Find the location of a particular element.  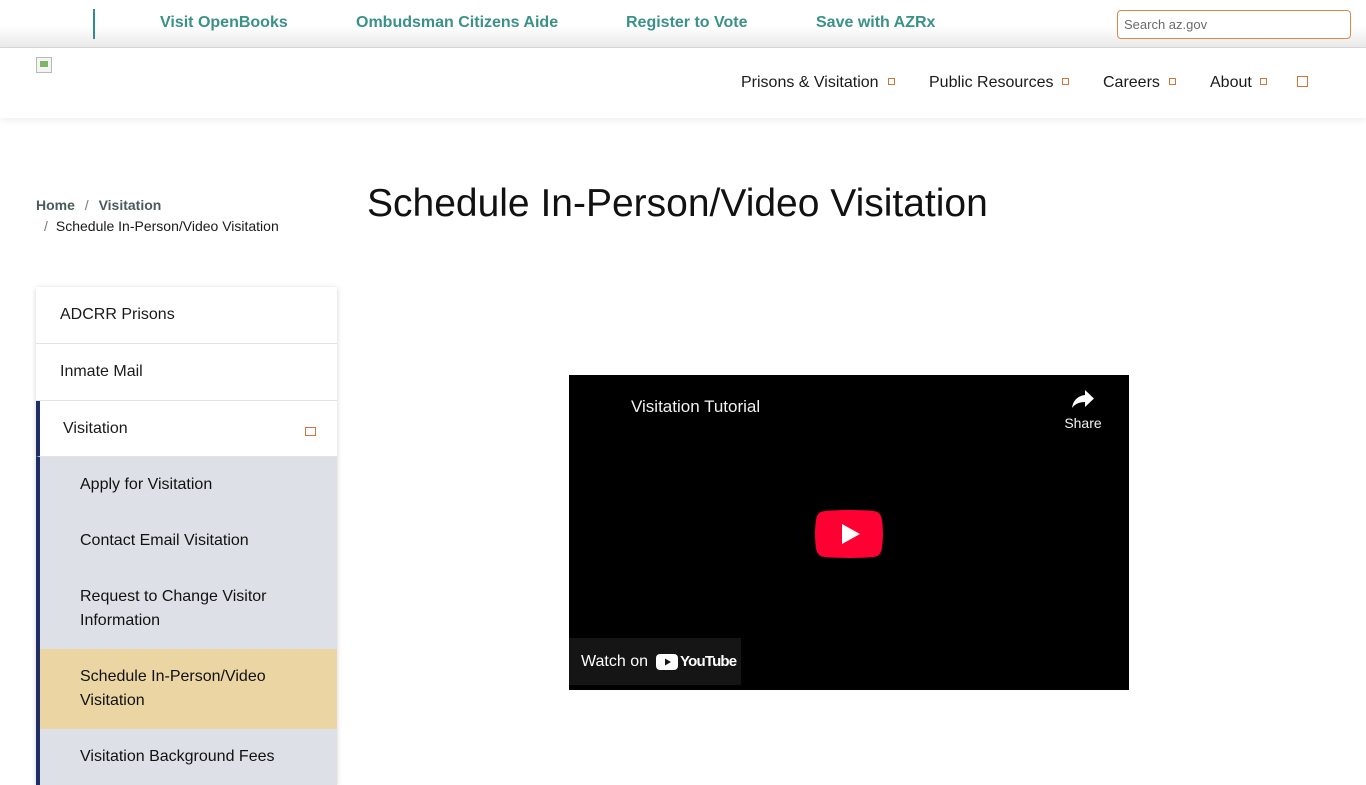

sidenav-subitem-label: Request to Change Visitor Information is located at coordinates (173, 608).